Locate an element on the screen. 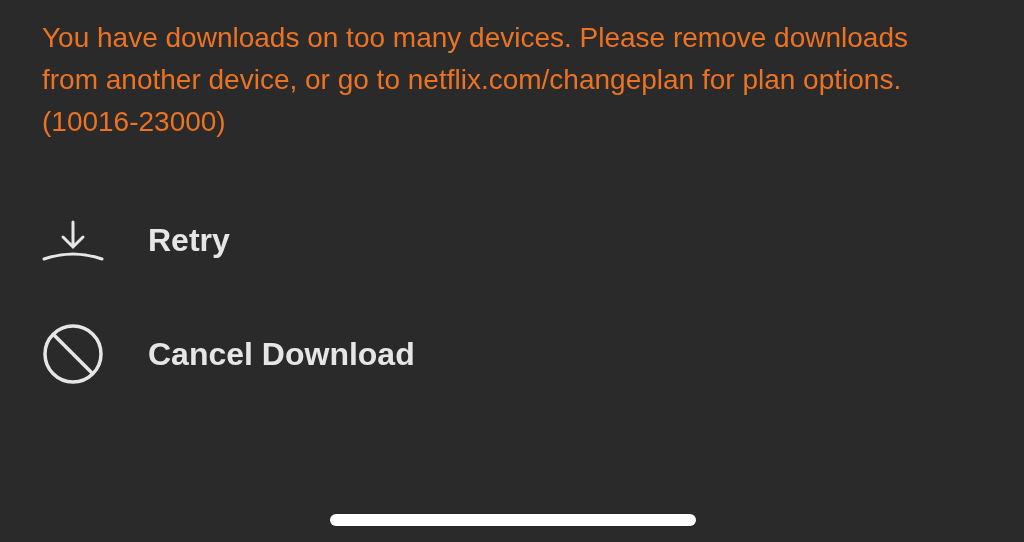 The image size is (1024, 542). cancel-icon is located at coordinates (73, 354).